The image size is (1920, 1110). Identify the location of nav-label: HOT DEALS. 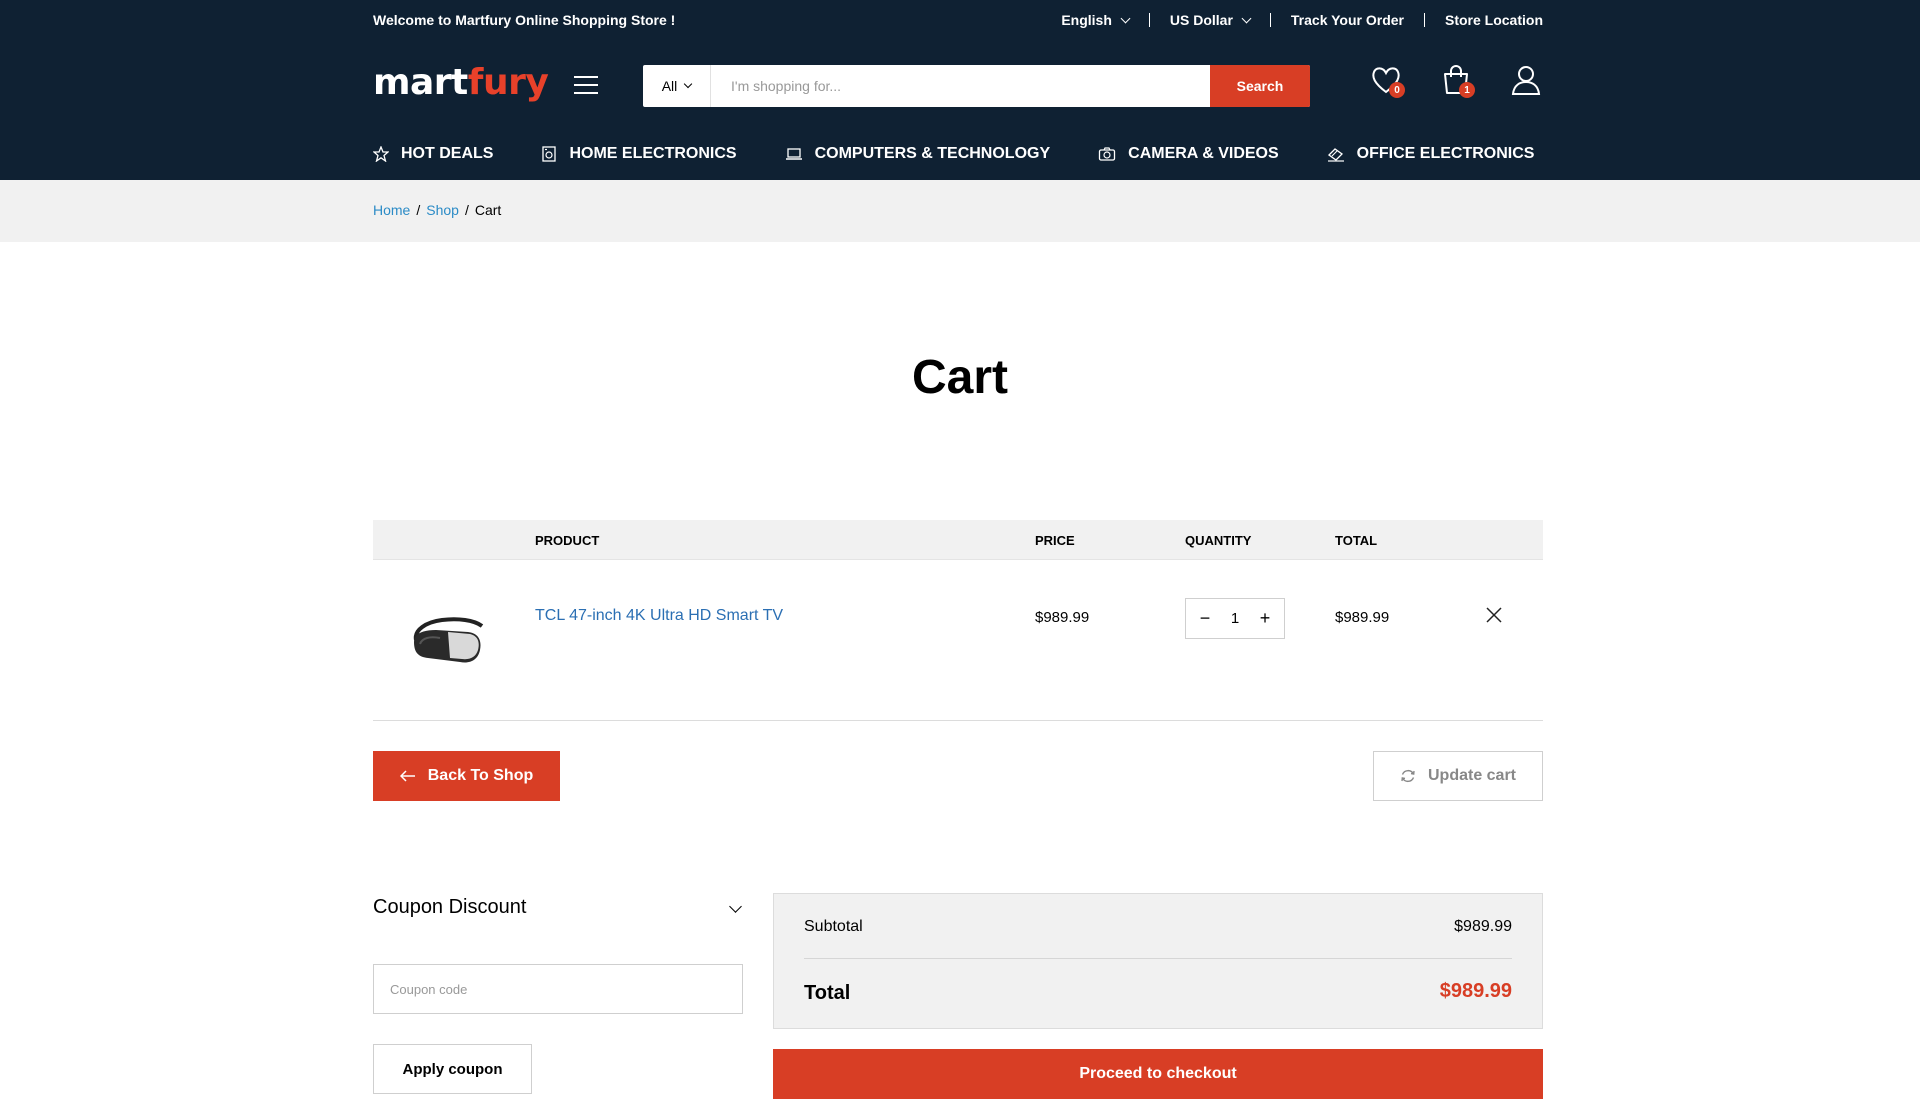
(447, 153).